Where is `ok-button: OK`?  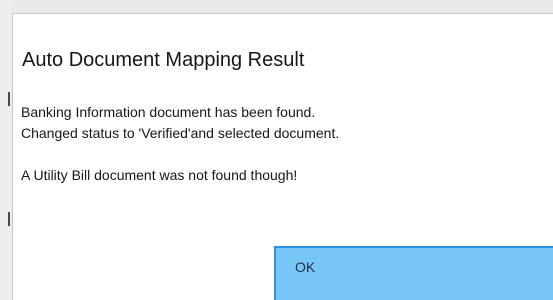
ok-button: OK is located at coordinates (413, 273).